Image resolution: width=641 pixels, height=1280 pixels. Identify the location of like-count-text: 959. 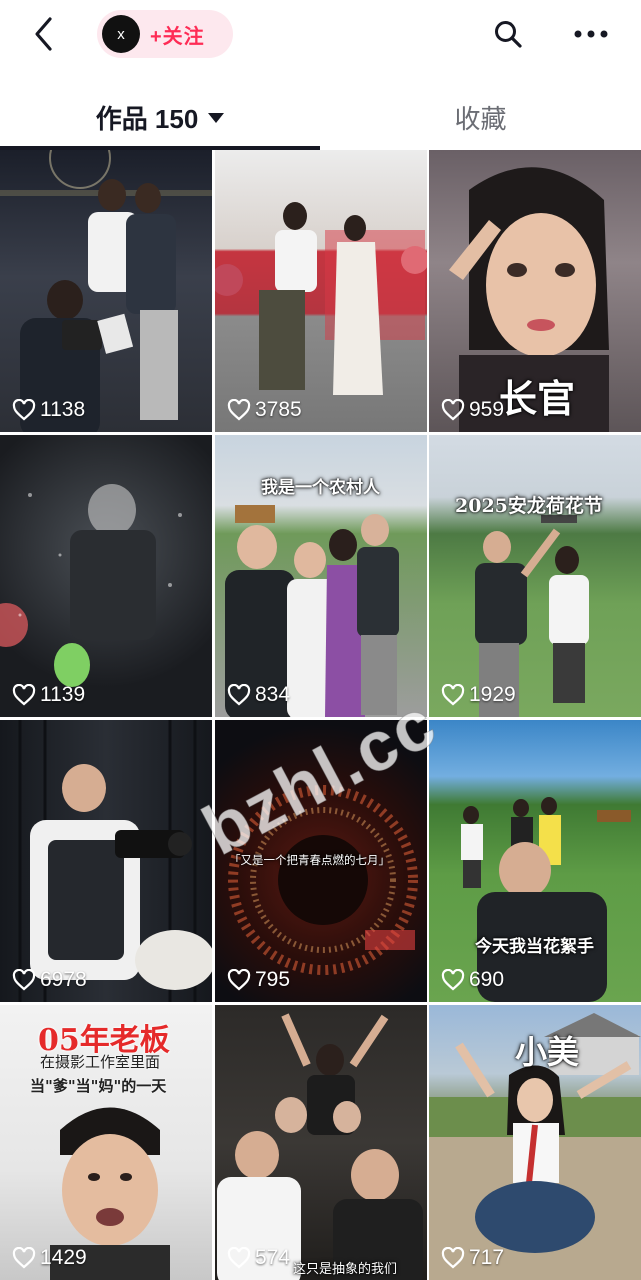
(487, 409).